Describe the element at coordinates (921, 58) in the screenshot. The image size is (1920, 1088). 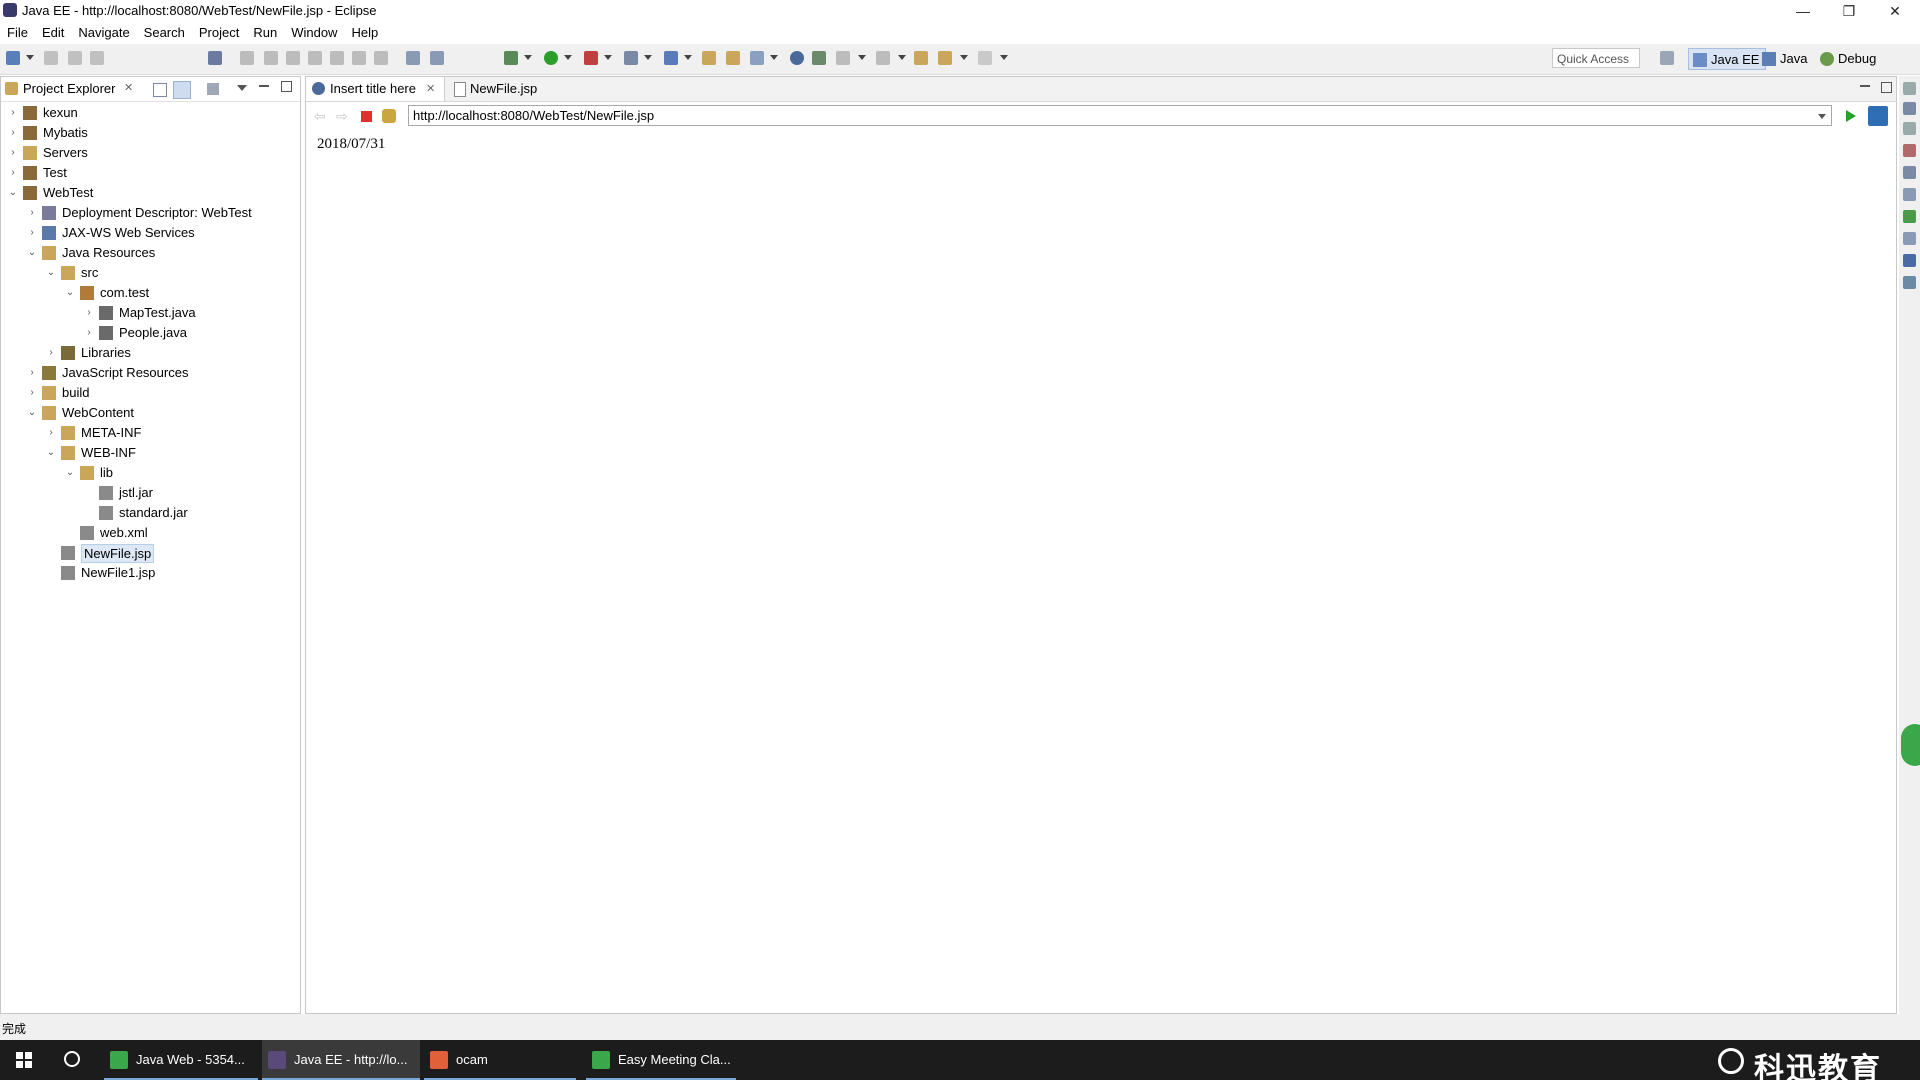
I see `last-edit-icon` at that location.